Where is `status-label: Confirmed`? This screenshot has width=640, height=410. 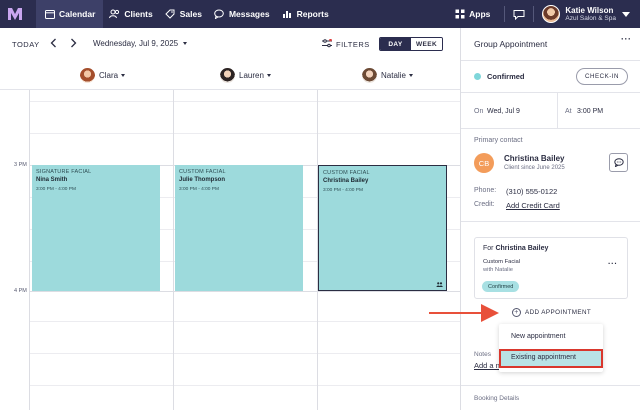
status-label: Confirmed is located at coordinates (506, 76).